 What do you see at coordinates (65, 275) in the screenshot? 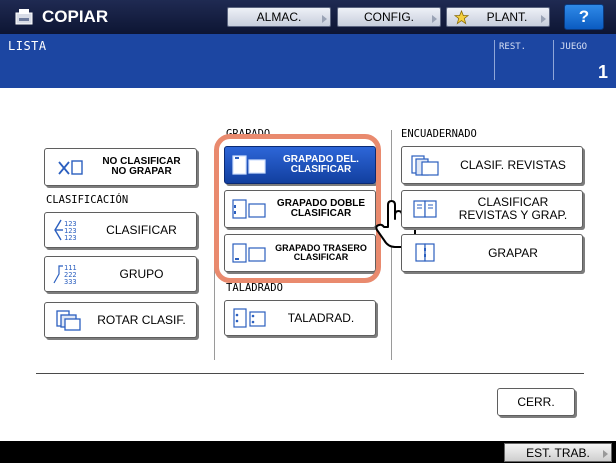
I see `group-numbers-icon: 111 222 333` at bounding box center [65, 275].